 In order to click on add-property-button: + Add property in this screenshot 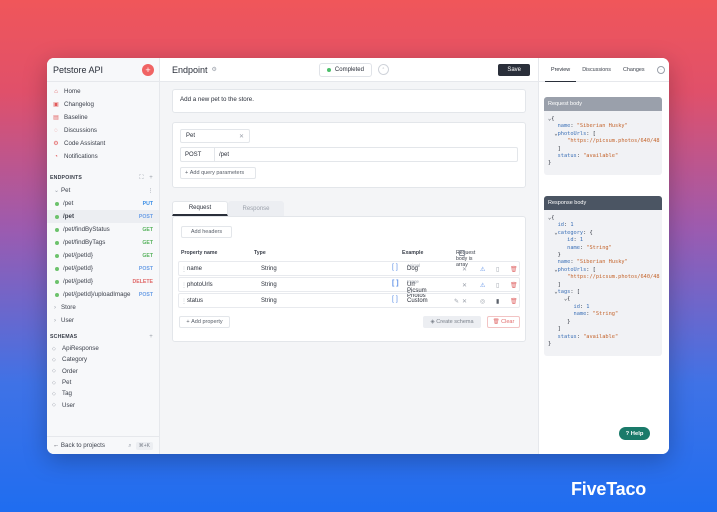, I will do `click(204, 322)`.